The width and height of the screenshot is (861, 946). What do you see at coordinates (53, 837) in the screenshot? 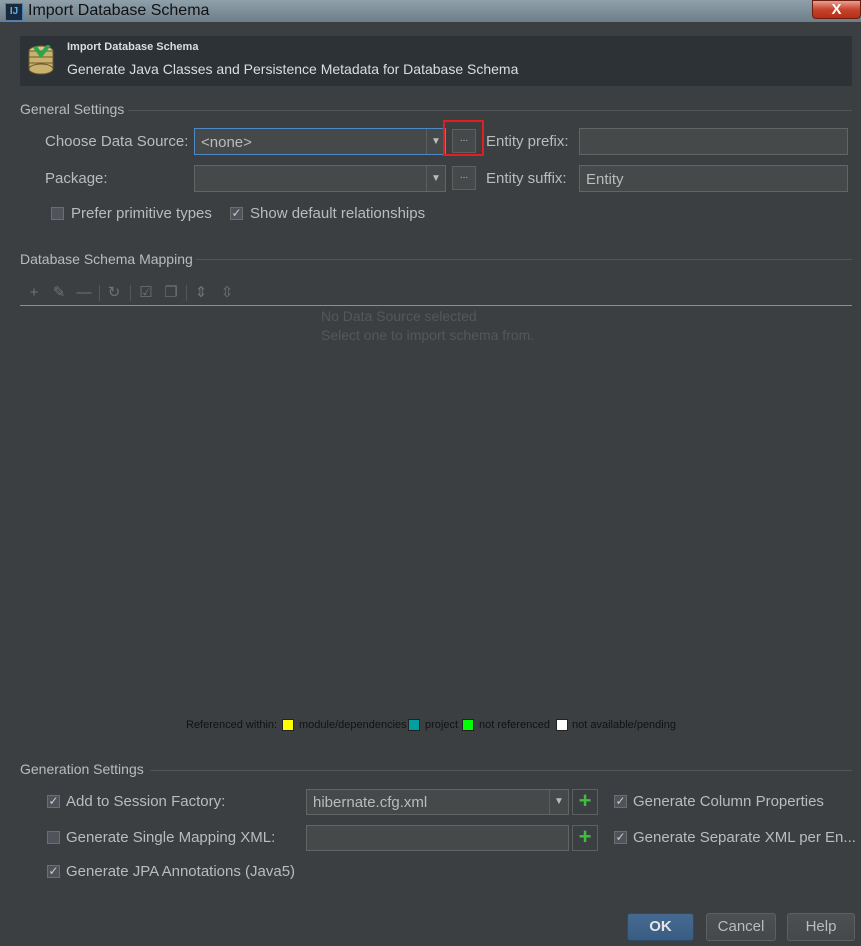
I see `single-mapping-xml-checkbox` at bounding box center [53, 837].